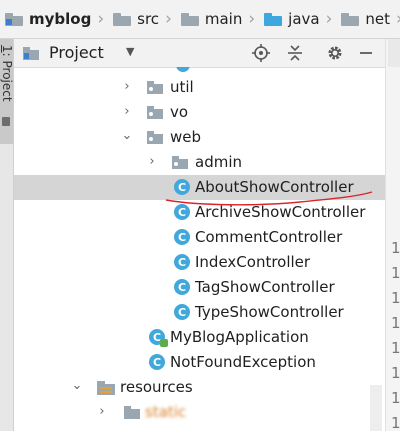 The height and width of the screenshot is (432, 400). What do you see at coordinates (183, 69) in the screenshot?
I see `class-icon` at bounding box center [183, 69].